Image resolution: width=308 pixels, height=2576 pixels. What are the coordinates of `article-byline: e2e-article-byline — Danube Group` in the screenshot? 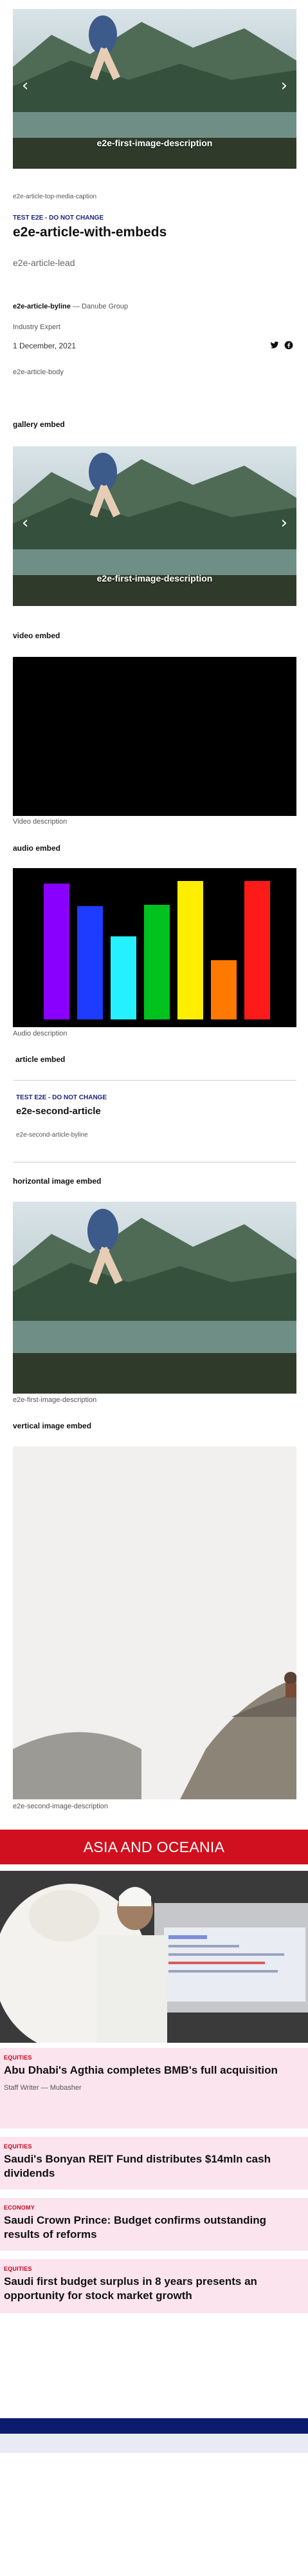 It's located at (70, 306).